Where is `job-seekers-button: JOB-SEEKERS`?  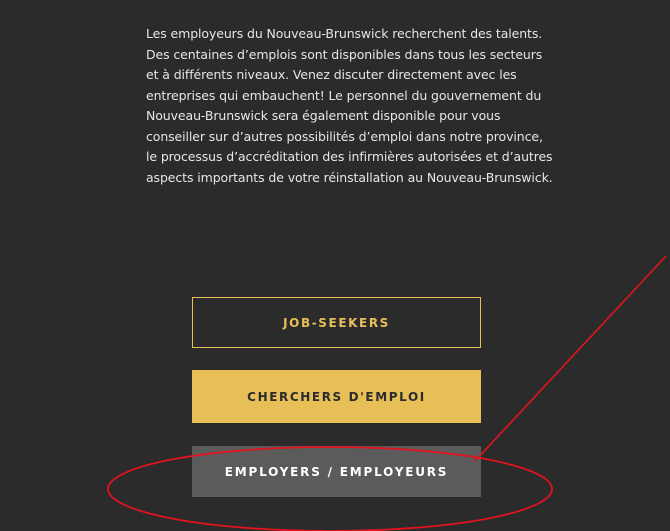 job-seekers-button: JOB-SEEKERS is located at coordinates (336, 322).